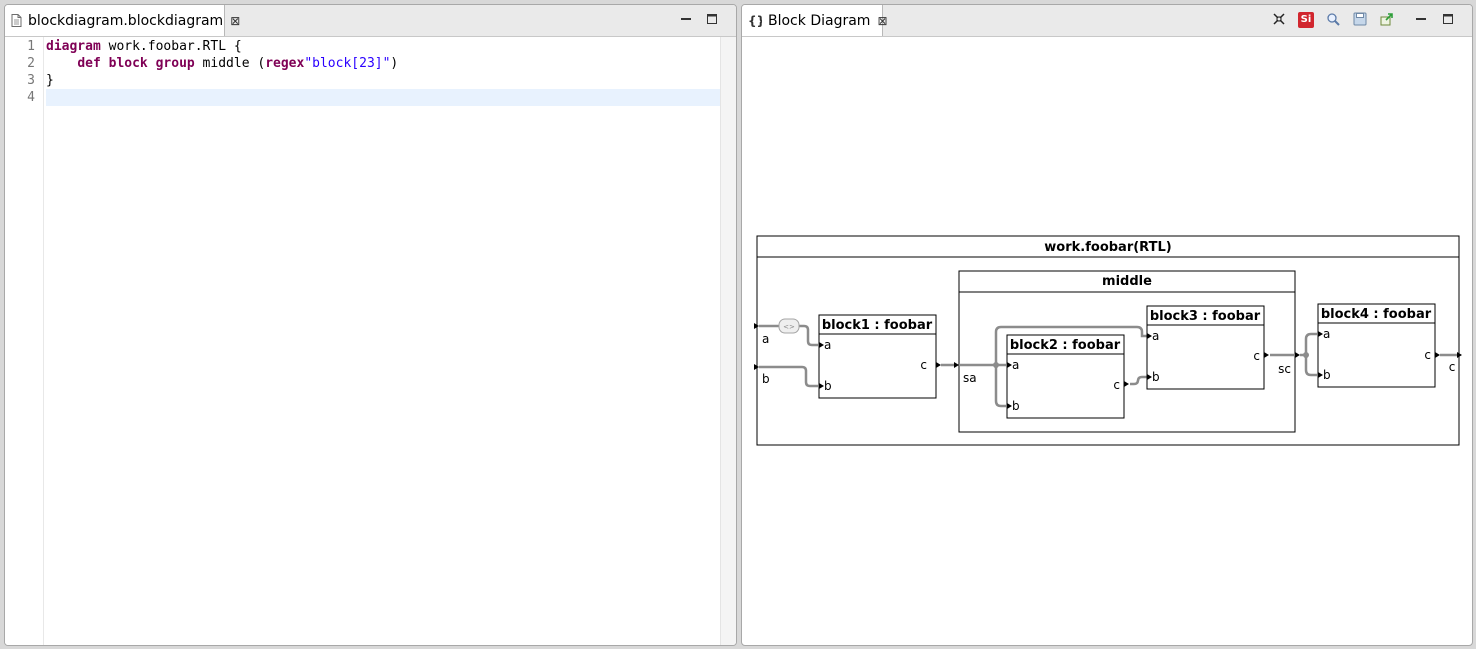 Image resolution: width=1476 pixels, height=649 pixels. What do you see at coordinates (126, 20) in the screenshot?
I see `tab-label: blockdiagram.blockdiagram` at bounding box center [126, 20].